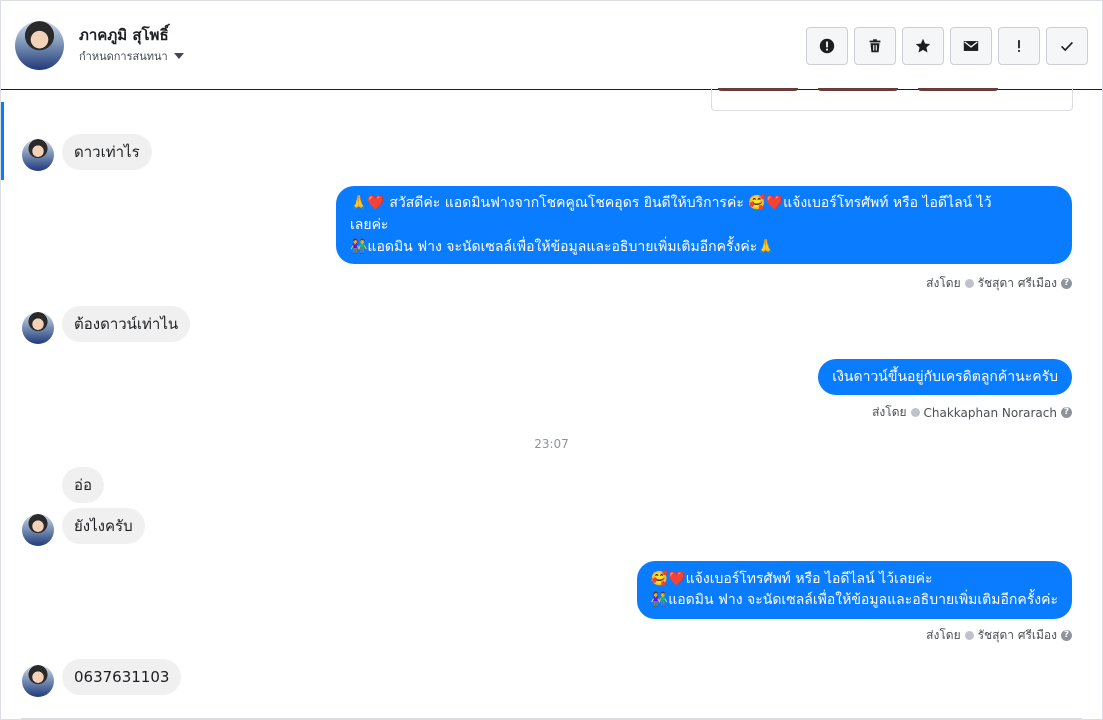 The image size is (1103, 720). I want to click on check-icon, so click(1067, 46).